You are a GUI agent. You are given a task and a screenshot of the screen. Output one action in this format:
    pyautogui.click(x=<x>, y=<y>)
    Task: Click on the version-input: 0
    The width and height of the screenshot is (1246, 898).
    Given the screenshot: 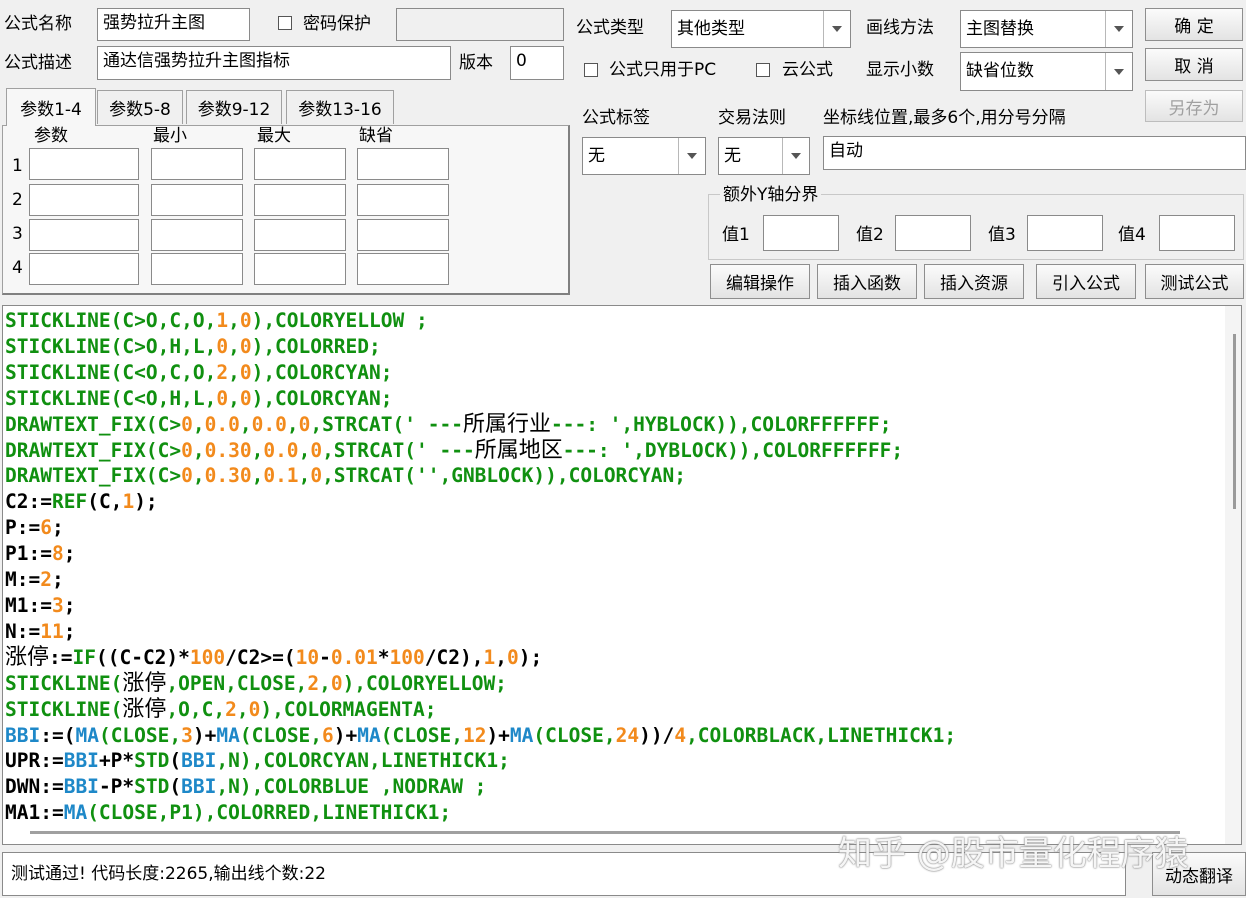 What is the action you would take?
    pyautogui.click(x=537, y=63)
    